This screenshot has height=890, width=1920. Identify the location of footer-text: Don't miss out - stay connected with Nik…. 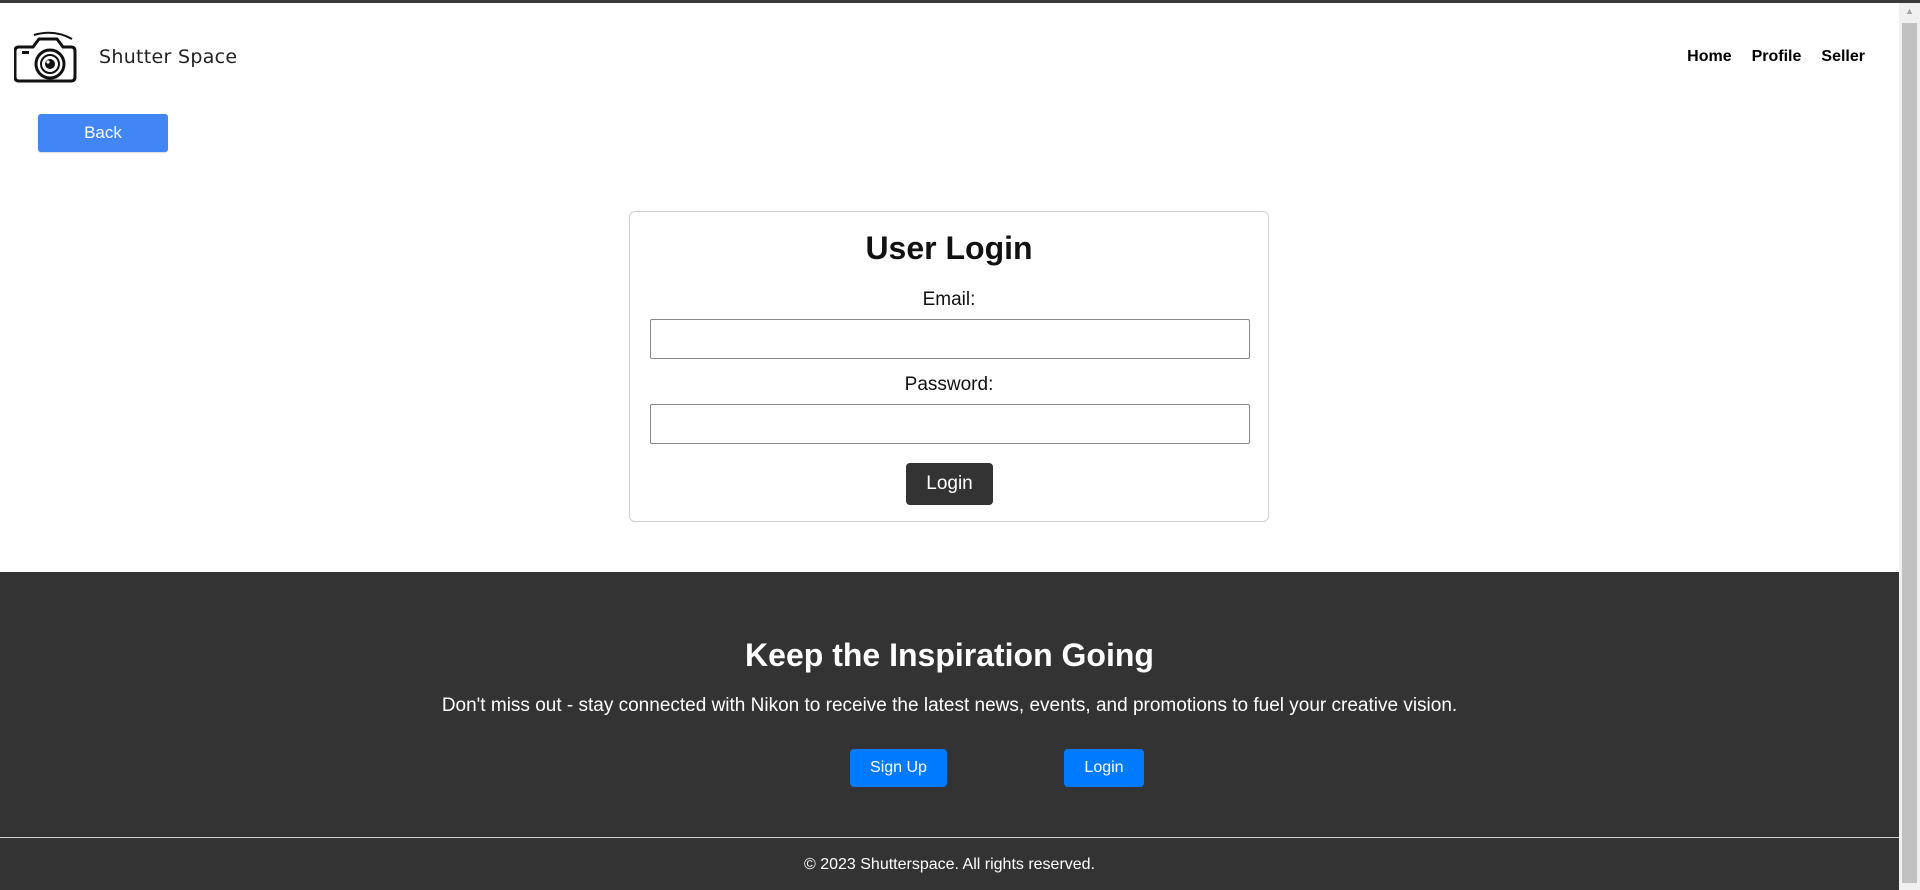
(949, 705).